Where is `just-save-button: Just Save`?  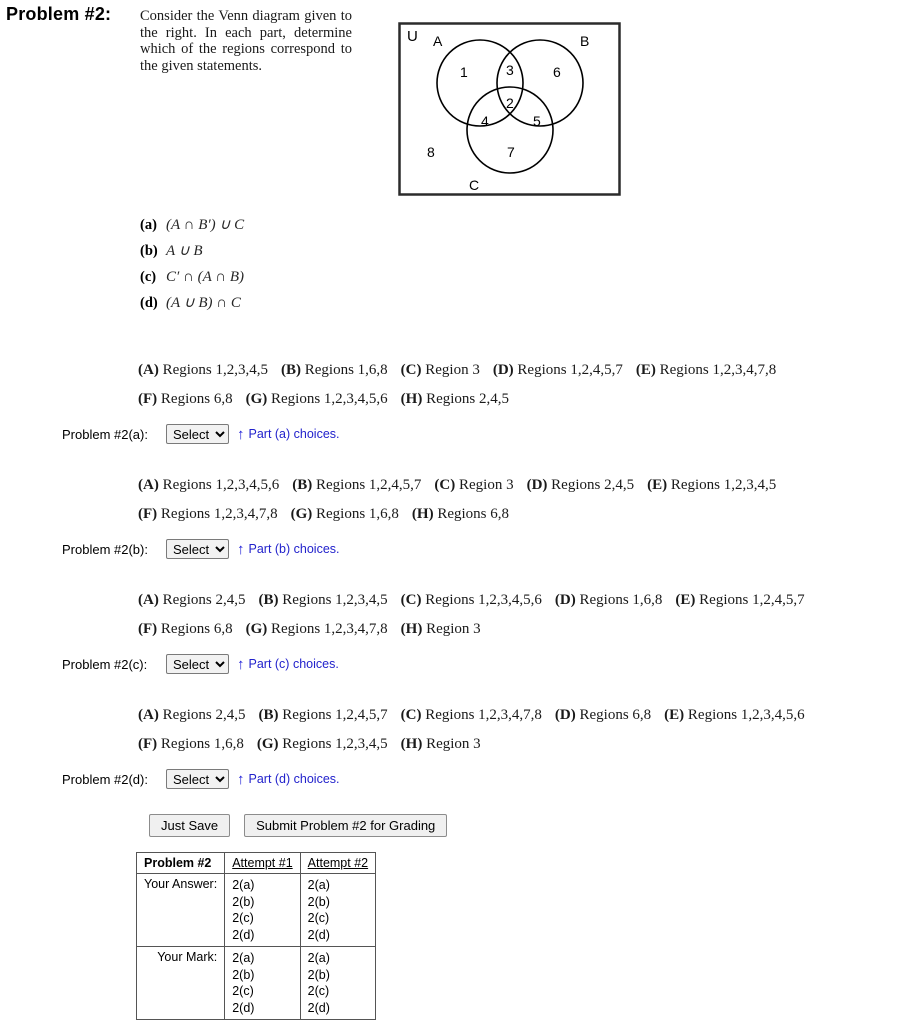
just-save-button: Just Save is located at coordinates (190, 825).